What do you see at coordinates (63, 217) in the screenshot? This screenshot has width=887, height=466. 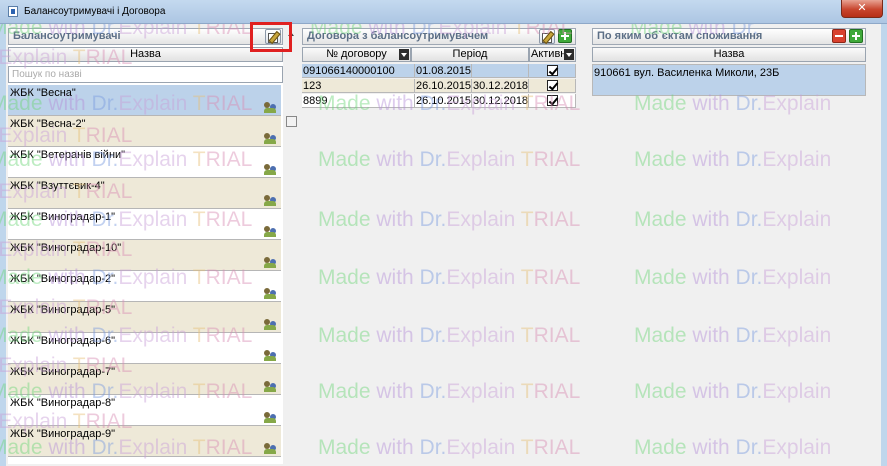 I see `list-item-label: ЖБК "Виноградар-1"` at bounding box center [63, 217].